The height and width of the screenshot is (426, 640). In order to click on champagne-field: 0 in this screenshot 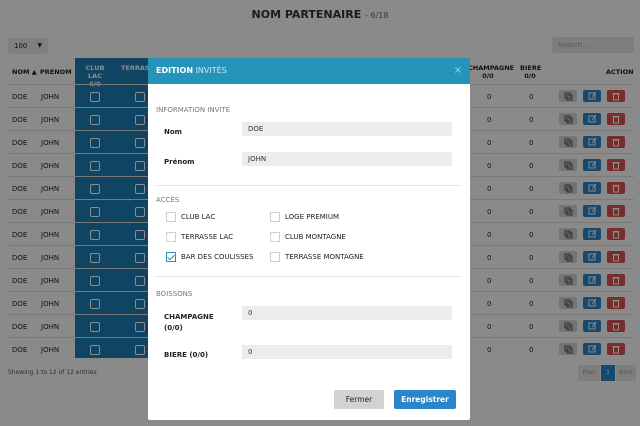, I will do `click(347, 313)`.